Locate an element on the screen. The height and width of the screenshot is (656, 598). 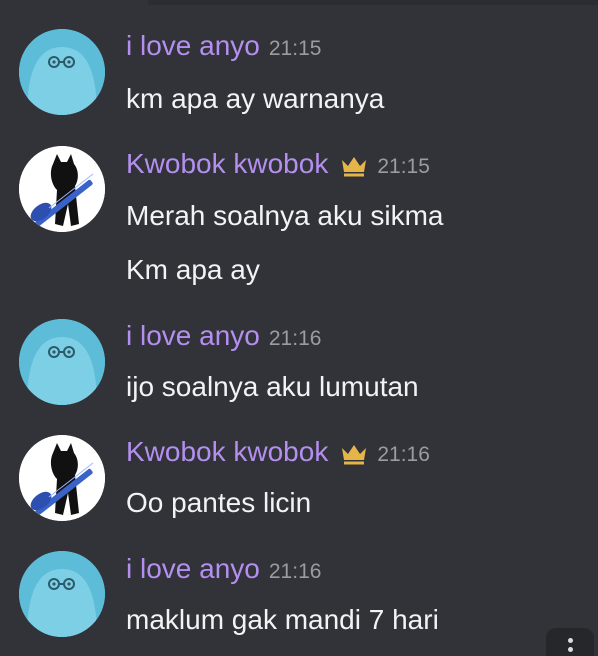
message-text: km apa ay warnanya is located at coordinates (255, 98).